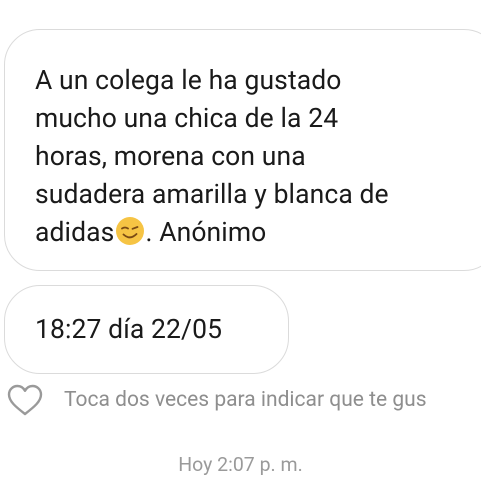  What do you see at coordinates (188, 80) in the screenshot?
I see `message-line: A un colega le ha gustado` at bounding box center [188, 80].